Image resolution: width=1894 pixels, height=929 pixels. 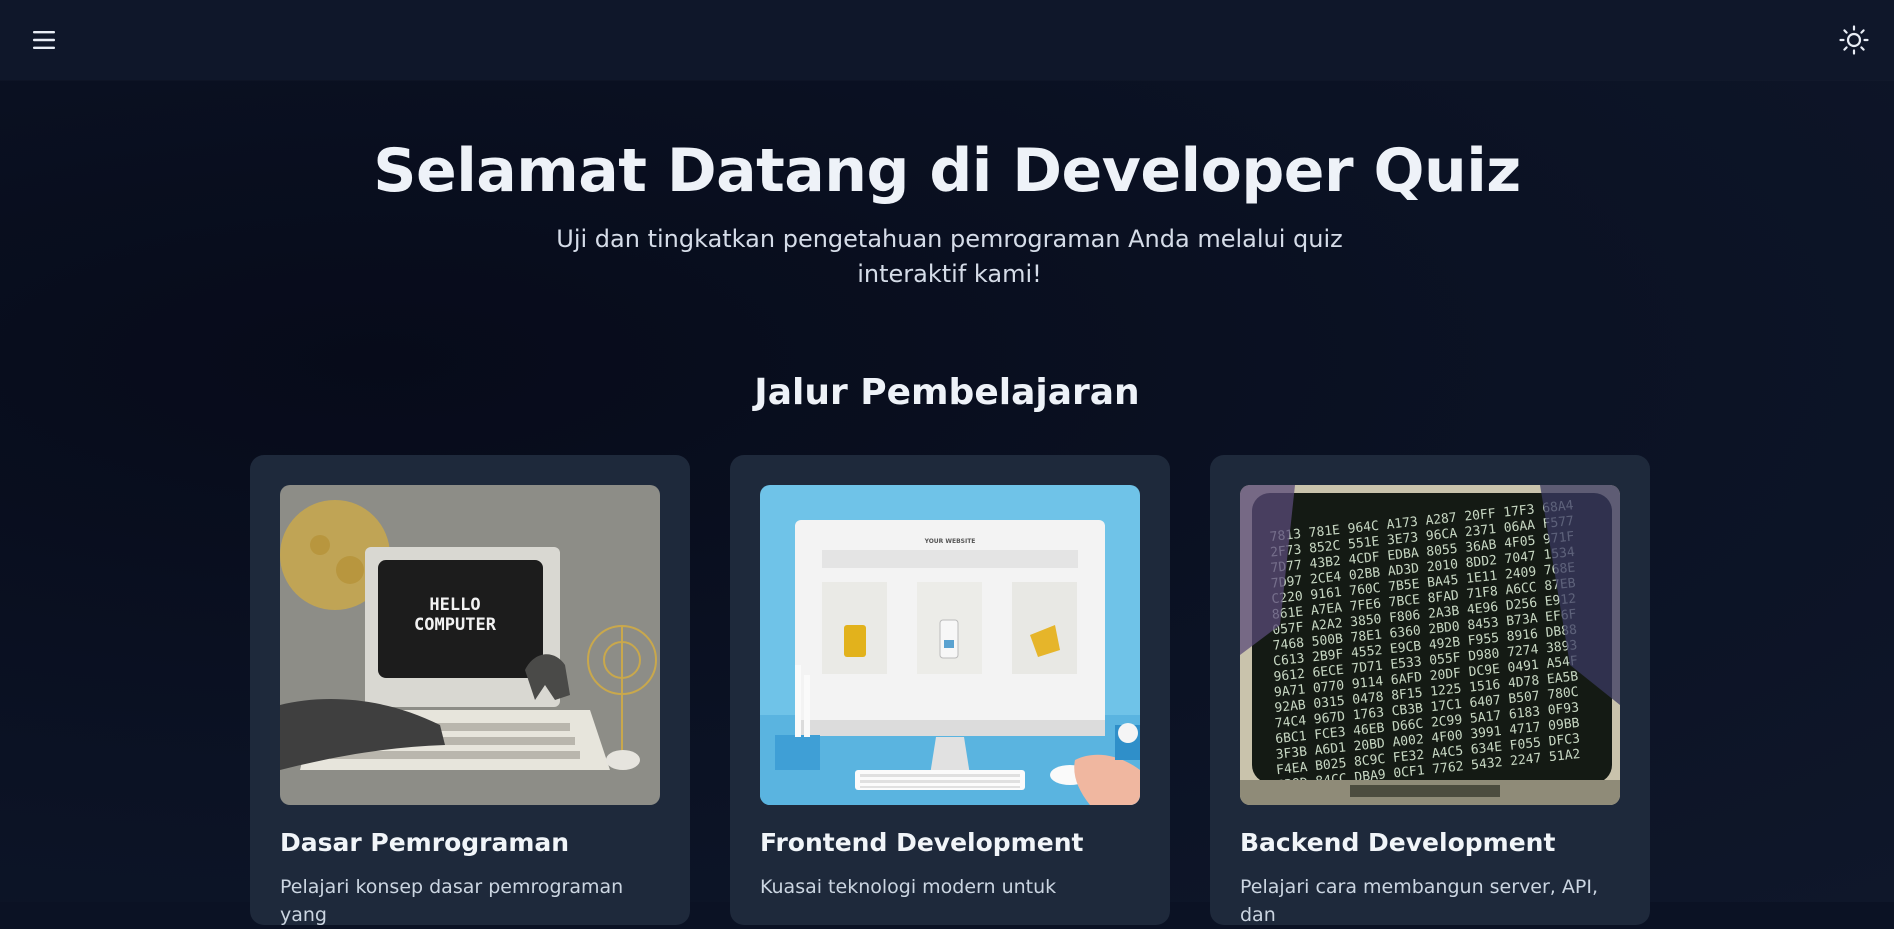 What do you see at coordinates (455, 625) in the screenshot?
I see `screen-text-computer: COMPUTER` at bounding box center [455, 625].